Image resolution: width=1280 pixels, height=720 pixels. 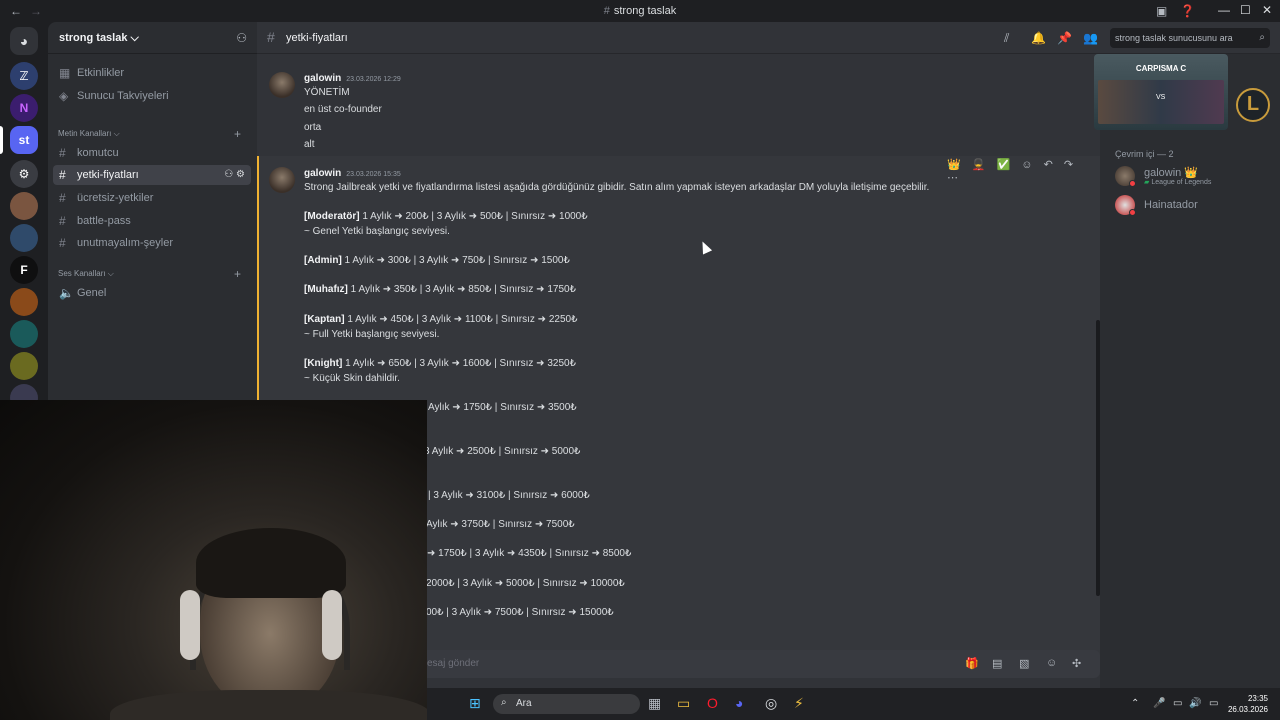 What do you see at coordinates (24, 174) in the screenshot?
I see `server-icon-3: ⚙` at bounding box center [24, 174].